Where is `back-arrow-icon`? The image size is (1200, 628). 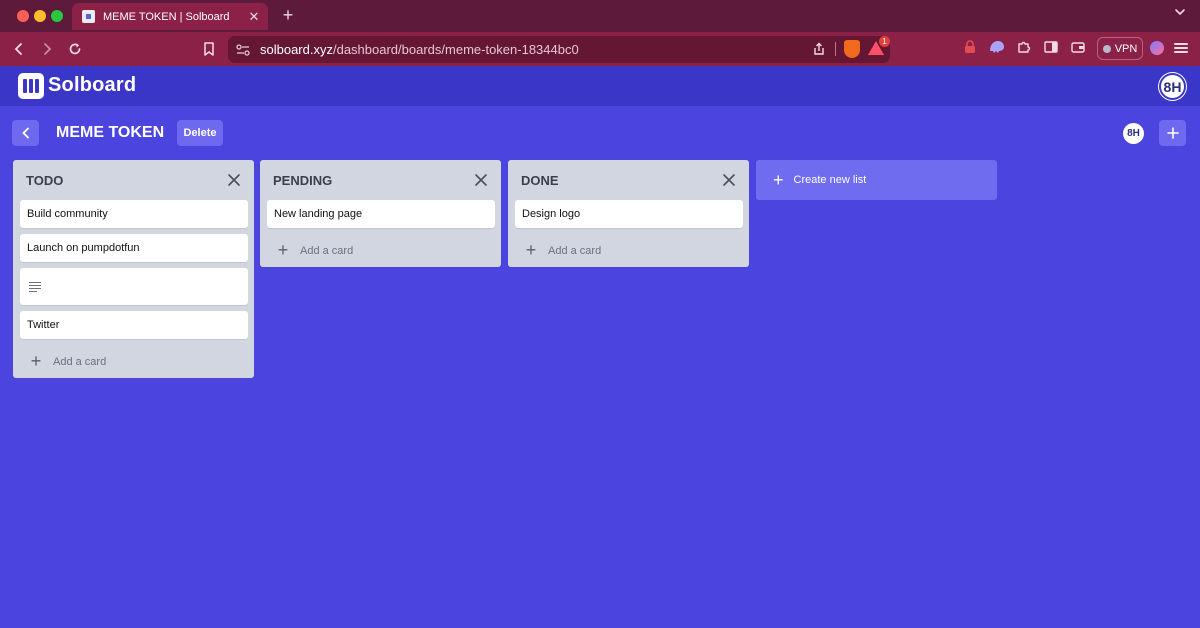 back-arrow-icon is located at coordinates (19, 49).